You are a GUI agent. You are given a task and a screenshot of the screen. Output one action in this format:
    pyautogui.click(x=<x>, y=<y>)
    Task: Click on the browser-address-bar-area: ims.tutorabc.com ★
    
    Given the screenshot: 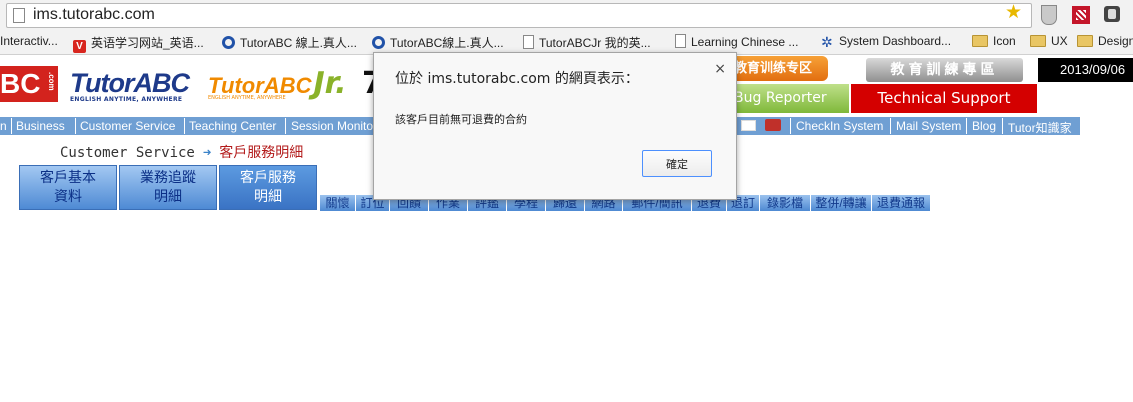 What is the action you would take?
    pyautogui.click(x=566, y=15)
    